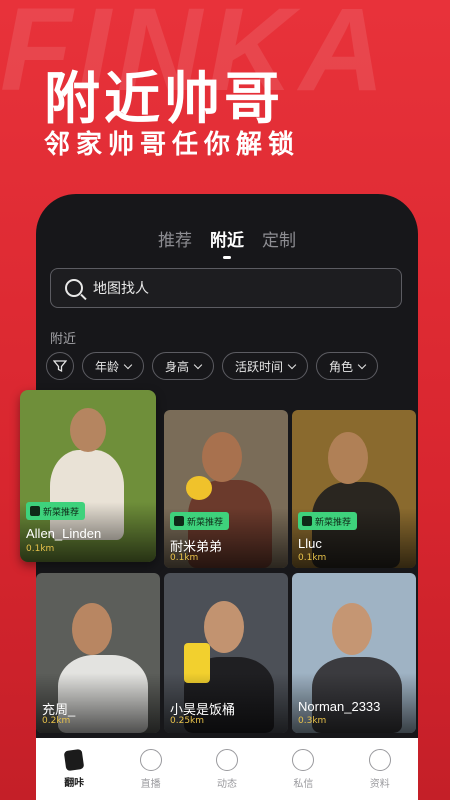 This screenshot has height=800, width=450. I want to click on nav-label: 资料, so click(379, 784).